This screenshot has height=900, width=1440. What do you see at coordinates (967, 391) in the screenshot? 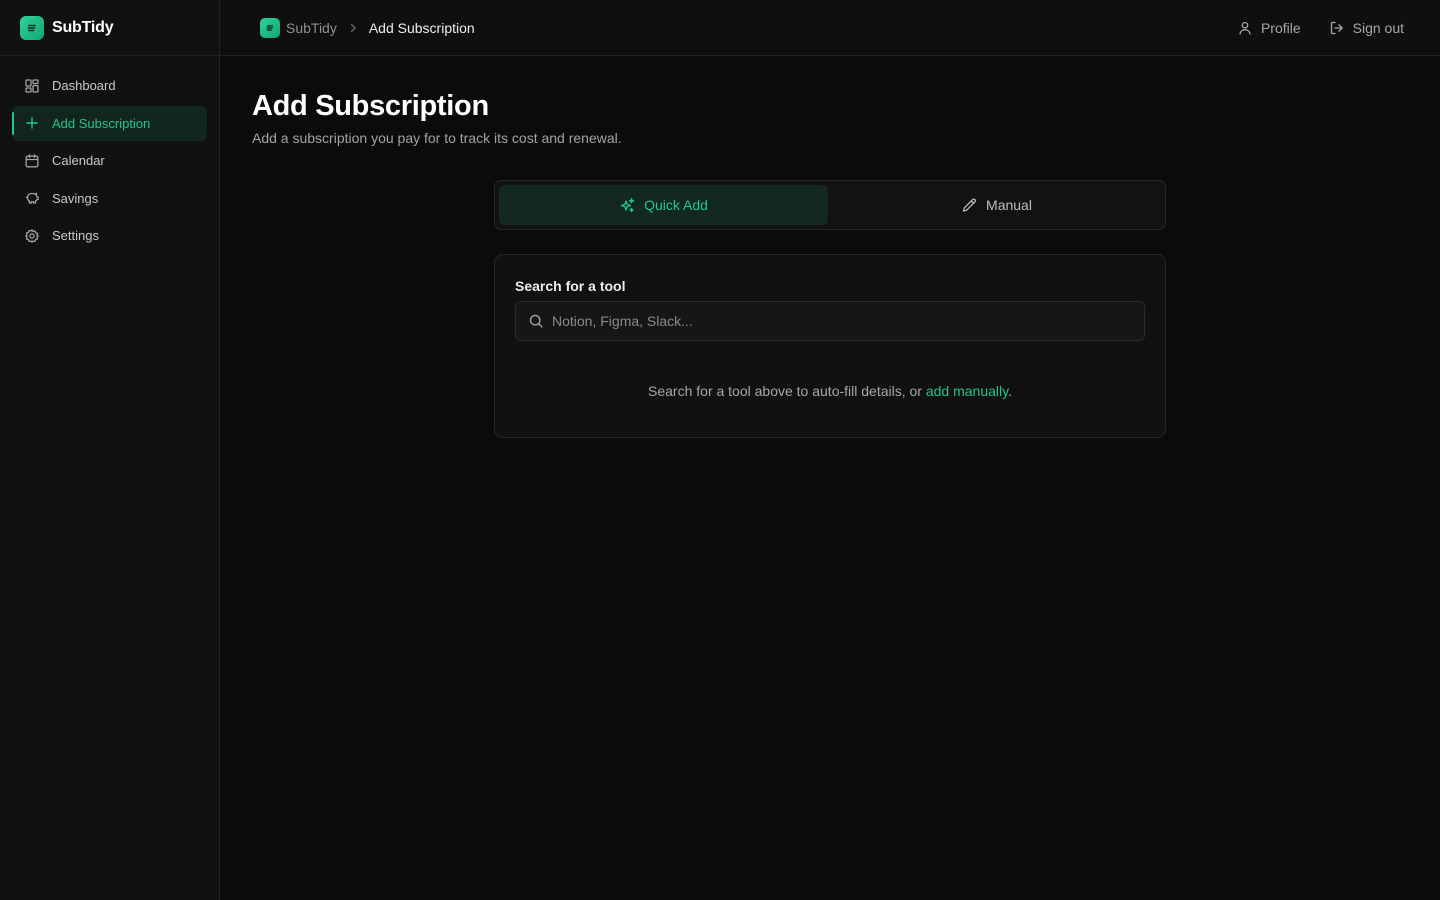
I see `add-manually-link: add manually` at bounding box center [967, 391].